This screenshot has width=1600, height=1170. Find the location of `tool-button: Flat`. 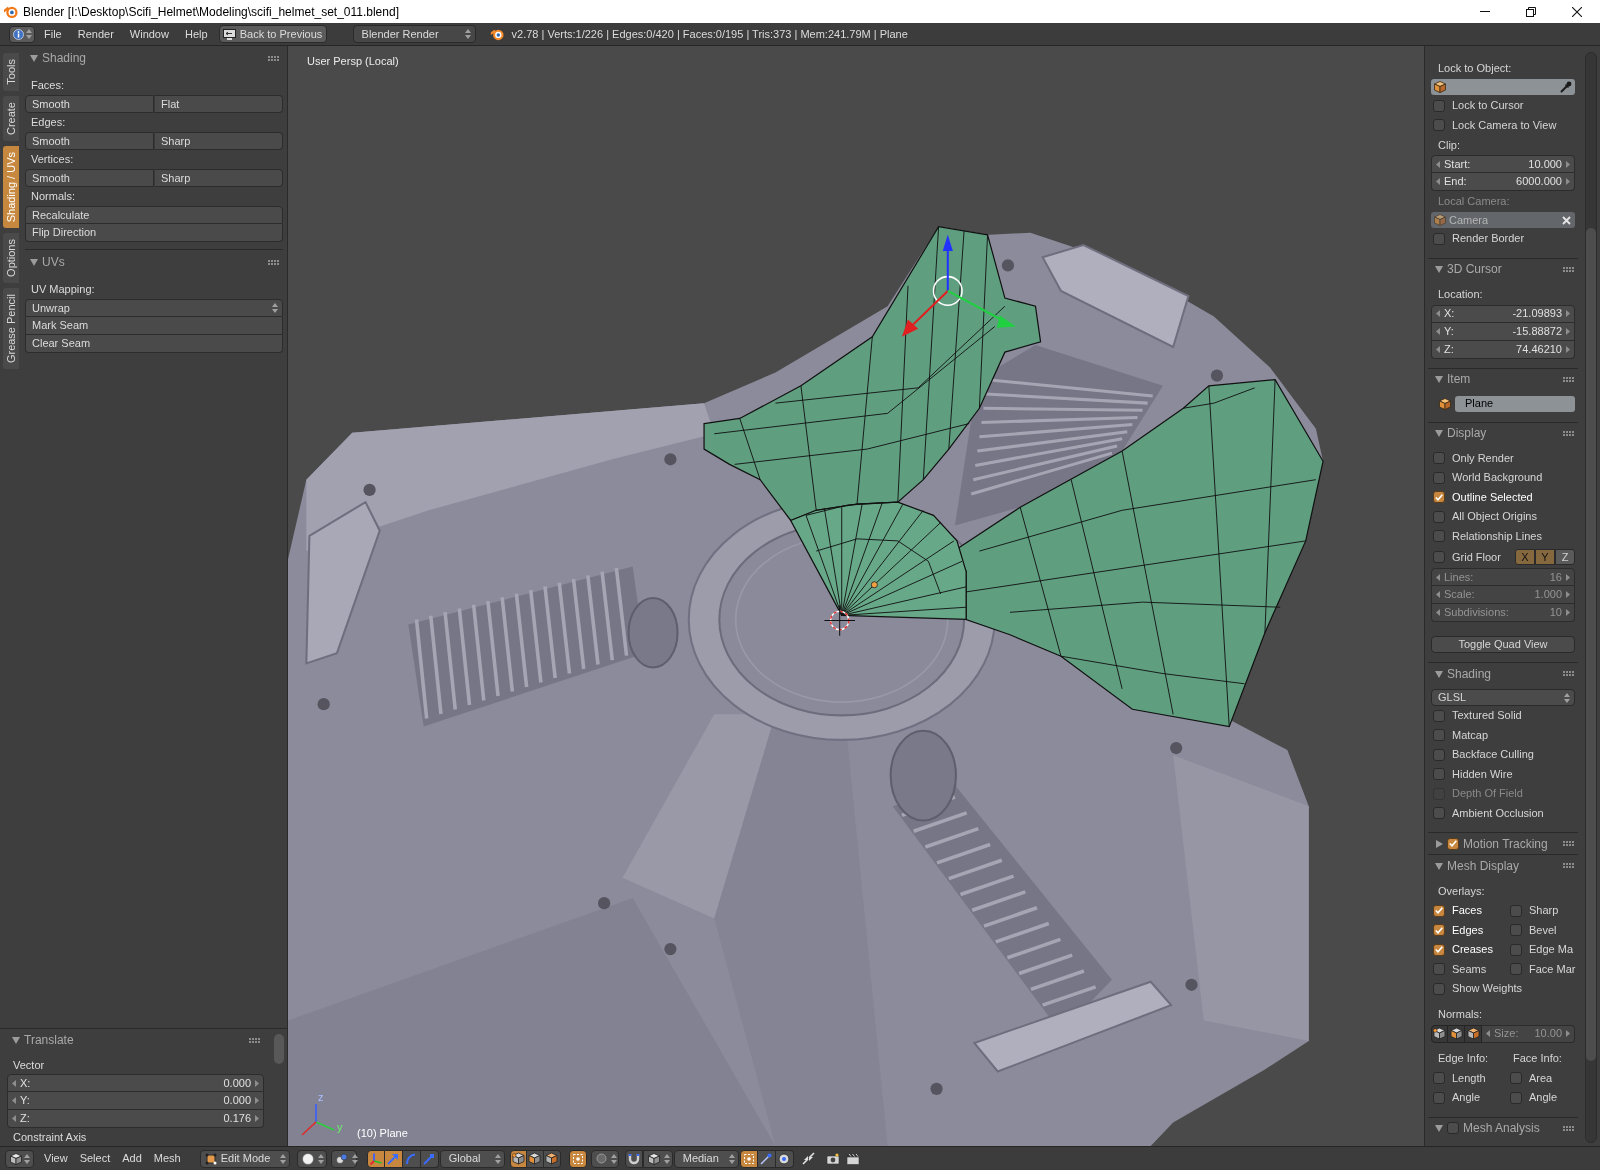

tool-button: Flat is located at coordinates (218, 104).